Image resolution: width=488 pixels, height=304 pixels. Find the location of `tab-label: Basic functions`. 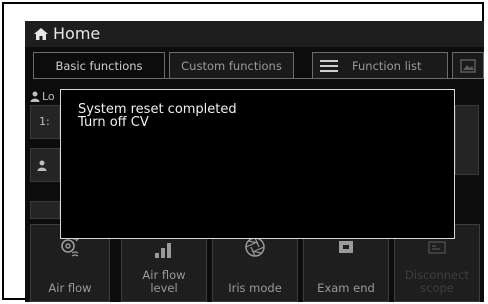

tab-label: Basic functions is located at coordinates (99, 65).